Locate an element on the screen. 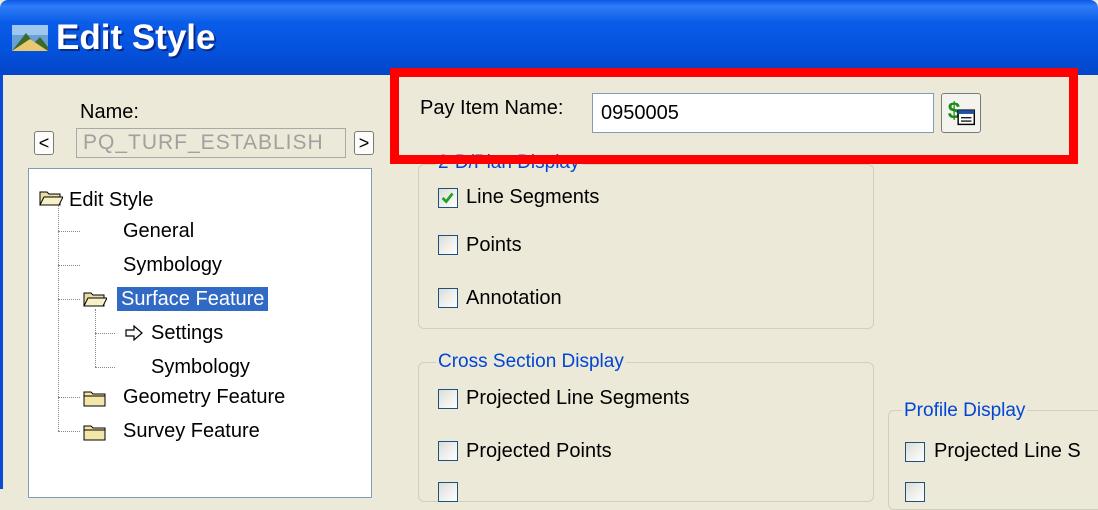 Image resolution: width=1098 pixels, height=510 pixels. tree-item-geometry-feature: Geometry Feature is located at coordinates (204, 397).